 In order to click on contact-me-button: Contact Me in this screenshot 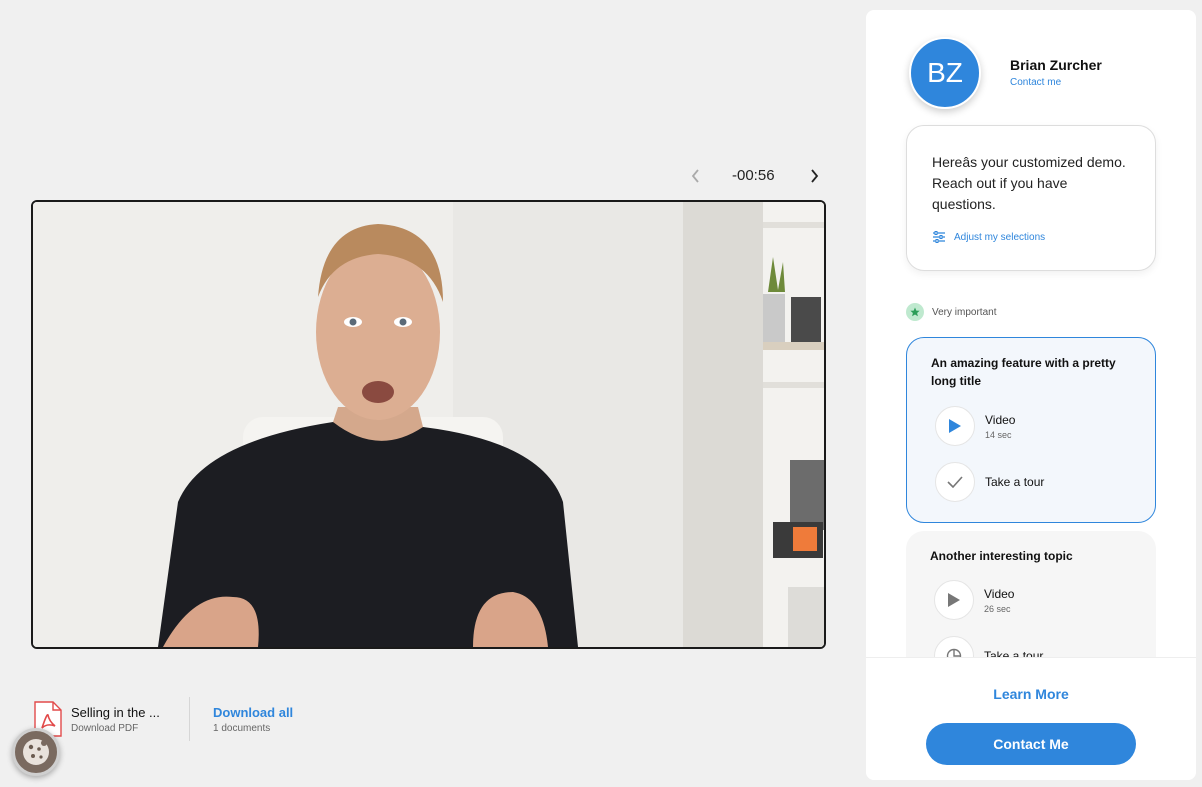, I will do `click(1031, 744)`.